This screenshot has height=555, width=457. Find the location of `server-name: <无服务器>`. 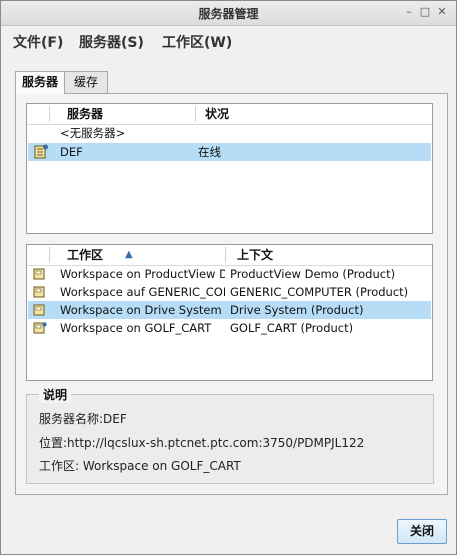

server-name: <无服务器> is located at coordinates (93, 133).